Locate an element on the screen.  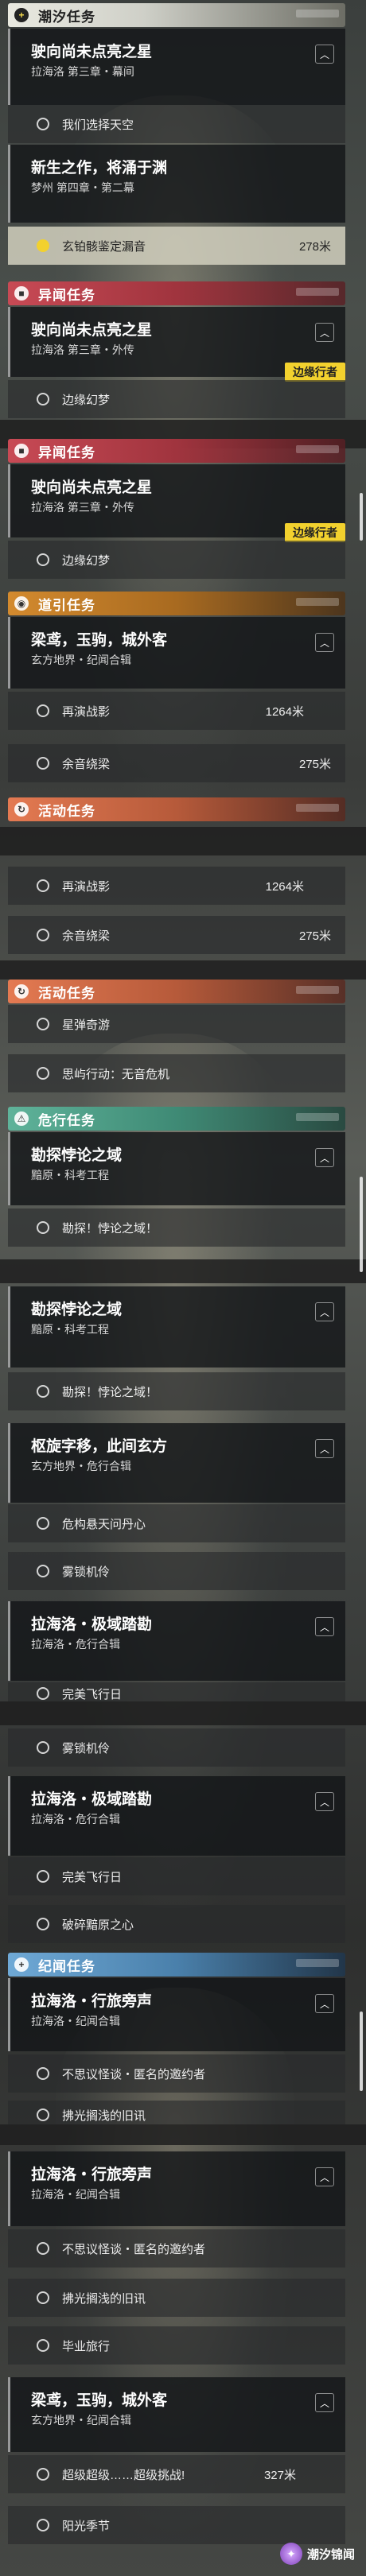
quest-step: 破碎黯原之心 is located at coordinates (176, 1924).